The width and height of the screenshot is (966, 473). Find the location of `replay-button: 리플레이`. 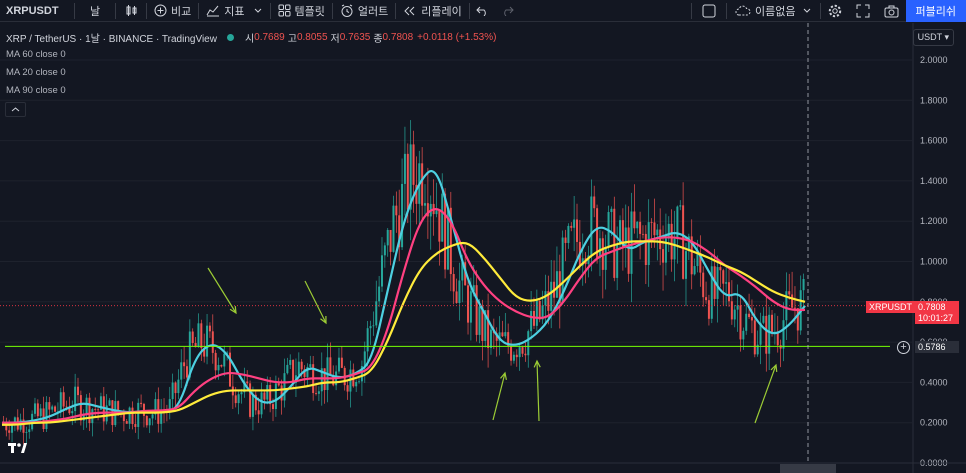

replay-button: 리플레이 is located at coordinates (432, 11).